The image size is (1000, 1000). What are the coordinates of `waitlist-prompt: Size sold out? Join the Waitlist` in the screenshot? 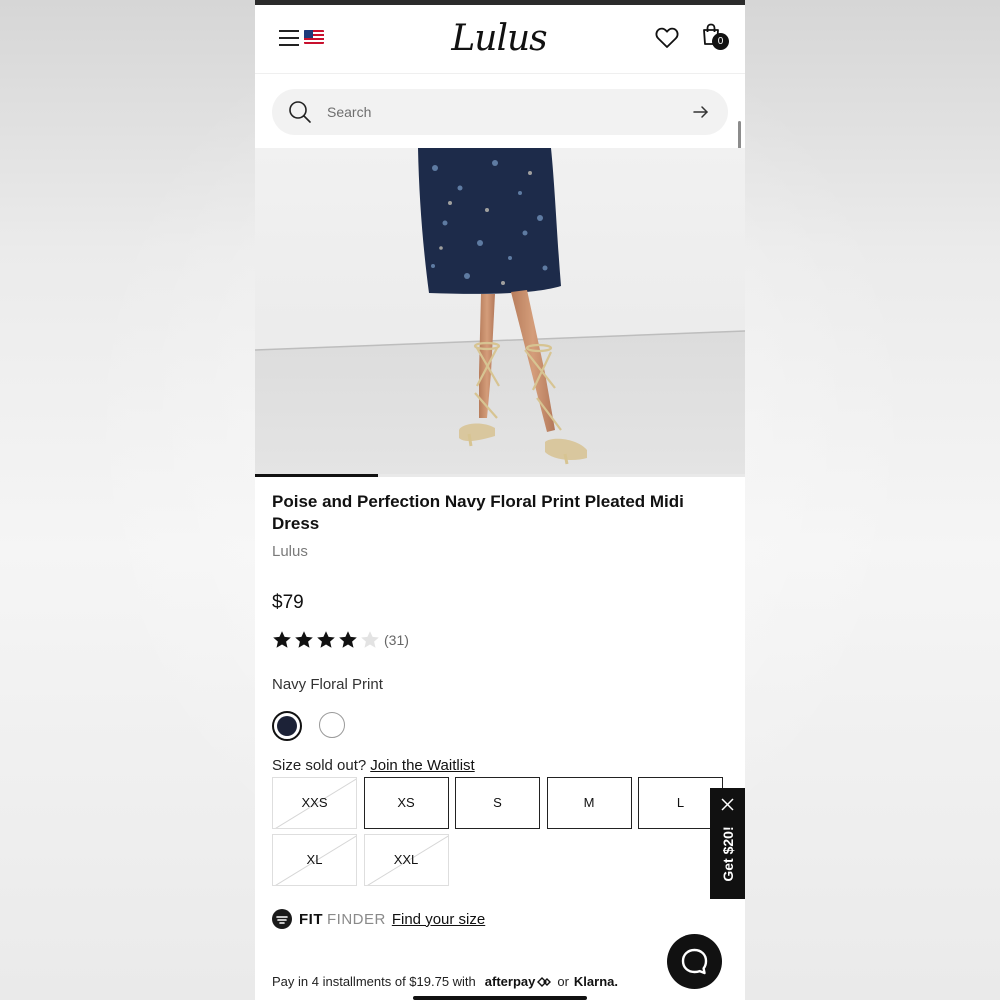 It's located at (373, 765).